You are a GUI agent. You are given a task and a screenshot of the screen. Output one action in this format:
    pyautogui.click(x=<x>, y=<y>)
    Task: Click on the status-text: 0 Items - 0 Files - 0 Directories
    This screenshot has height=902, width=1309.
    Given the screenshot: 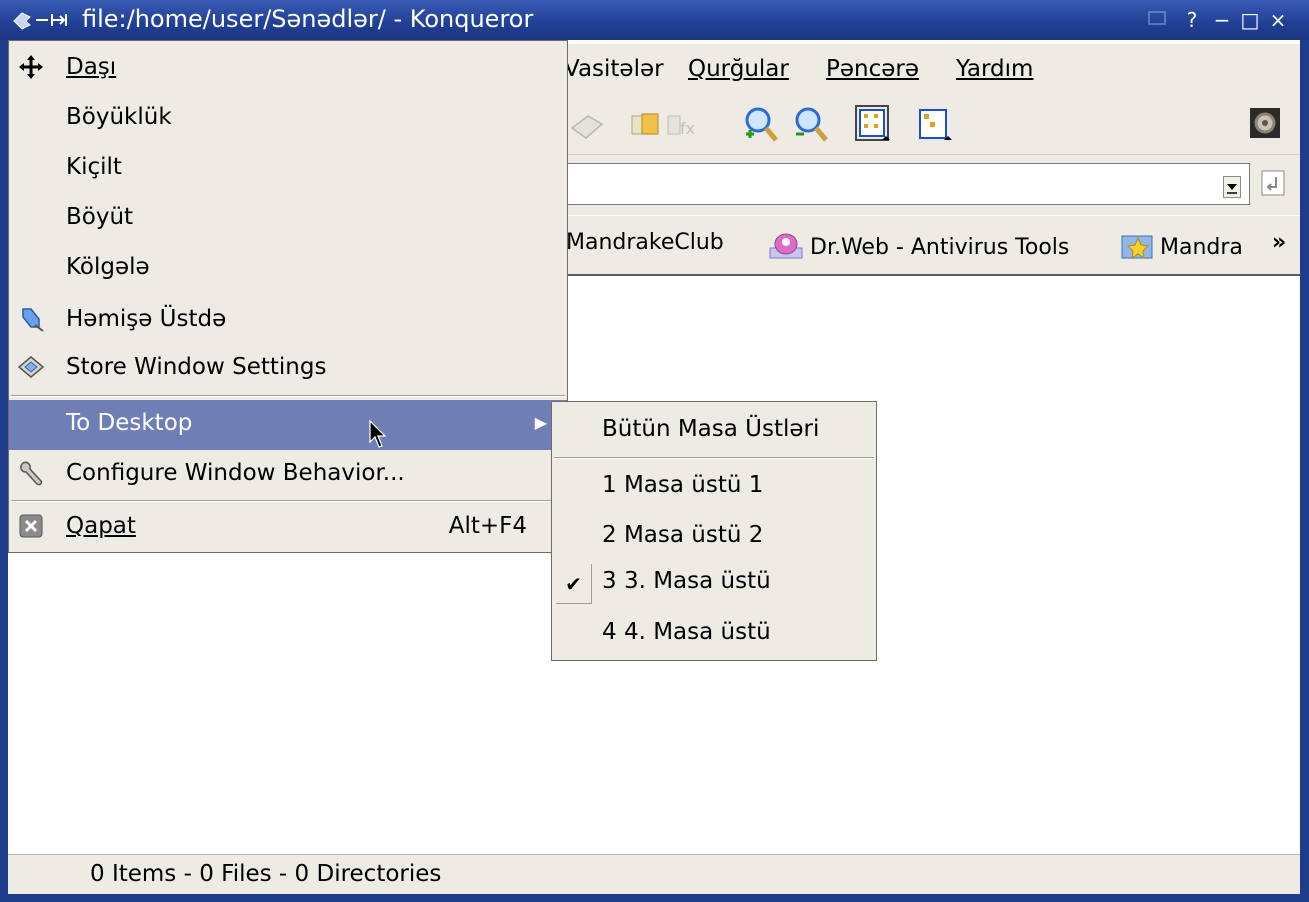 What is the action you would take?
    pyautogui.click(x=266, y=874)
    